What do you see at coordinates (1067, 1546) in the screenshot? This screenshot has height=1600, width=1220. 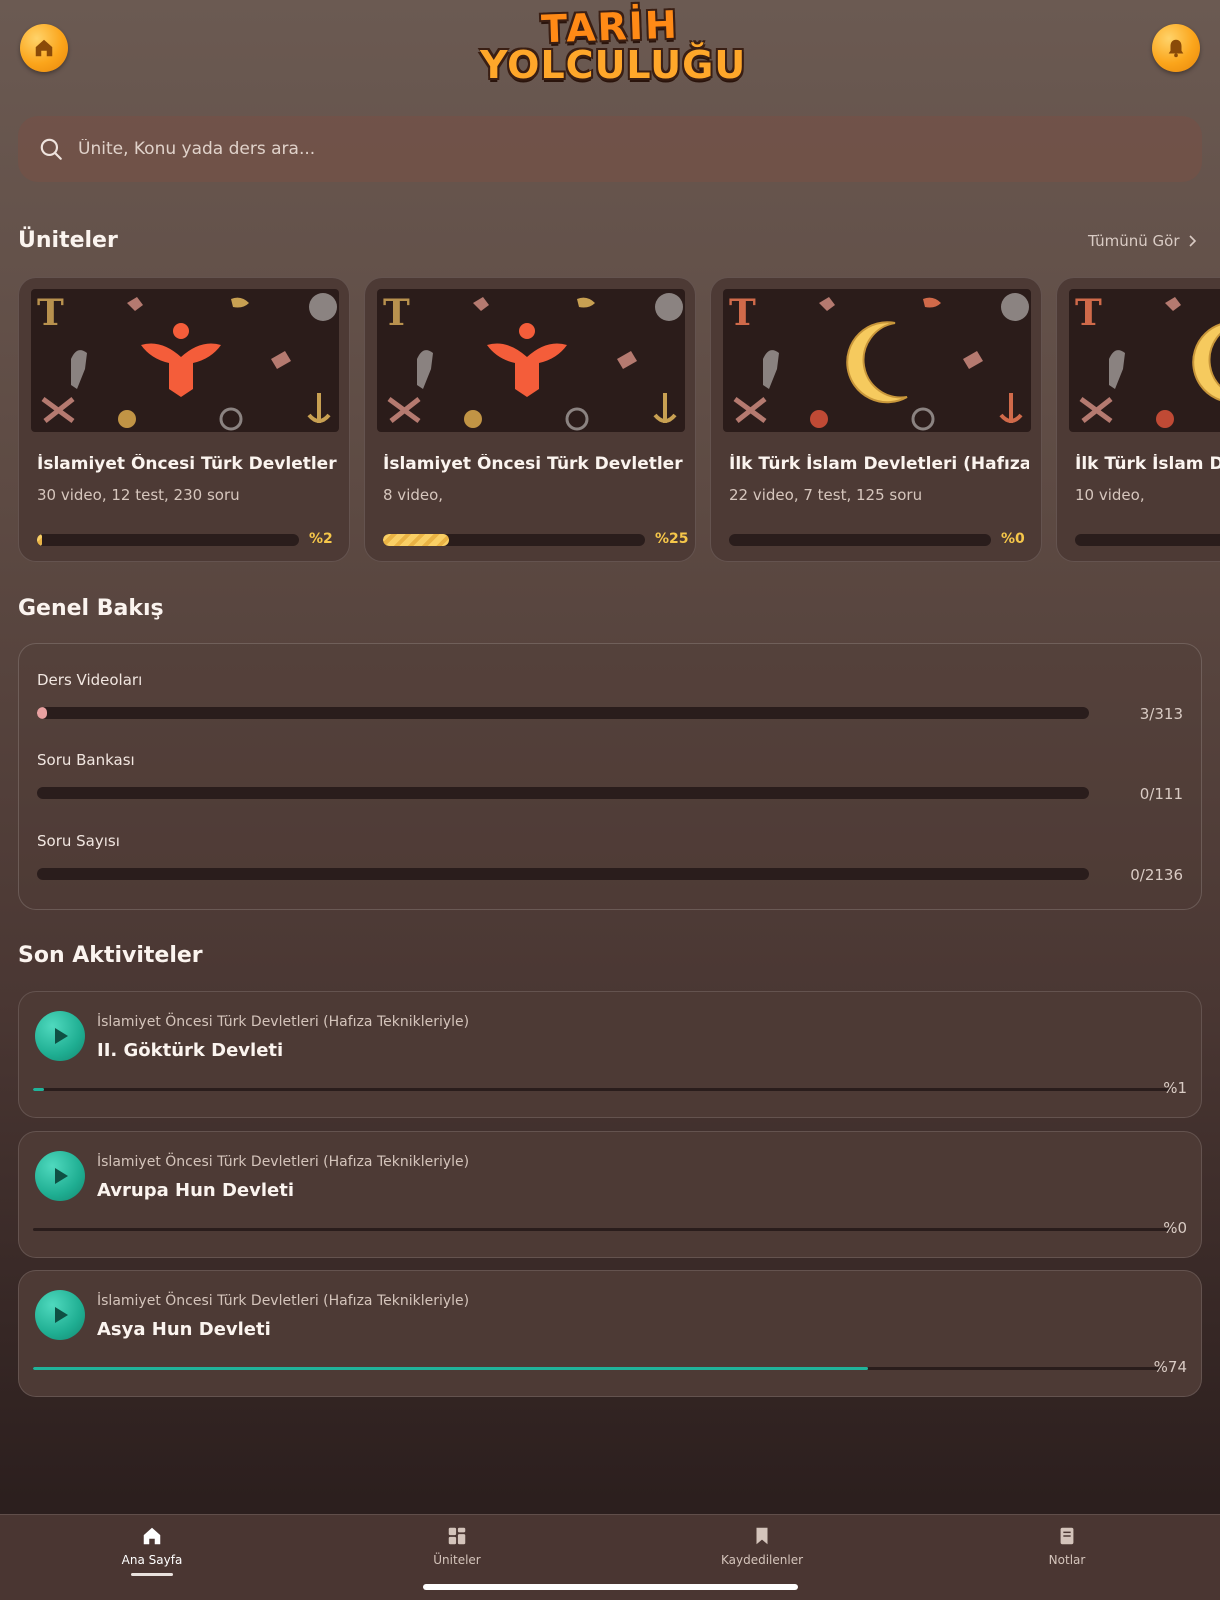 I see `nav-item-notes: Notlar` at bounding box center [1067, 1546].